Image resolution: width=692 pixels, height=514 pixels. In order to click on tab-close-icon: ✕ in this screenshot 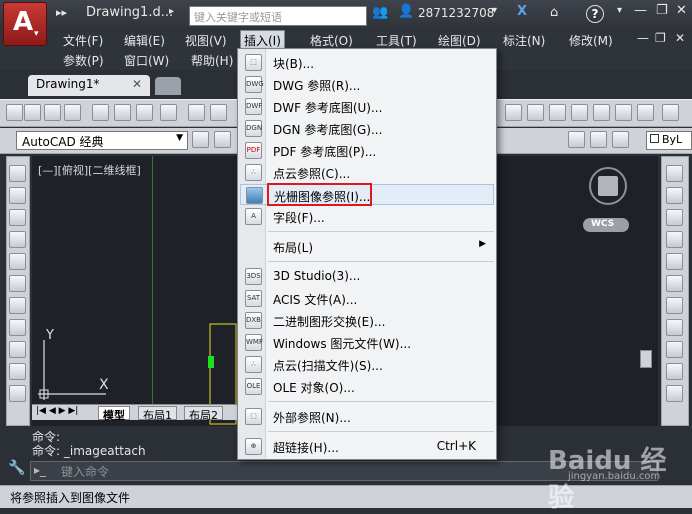, I will do `click(137, 84)`.